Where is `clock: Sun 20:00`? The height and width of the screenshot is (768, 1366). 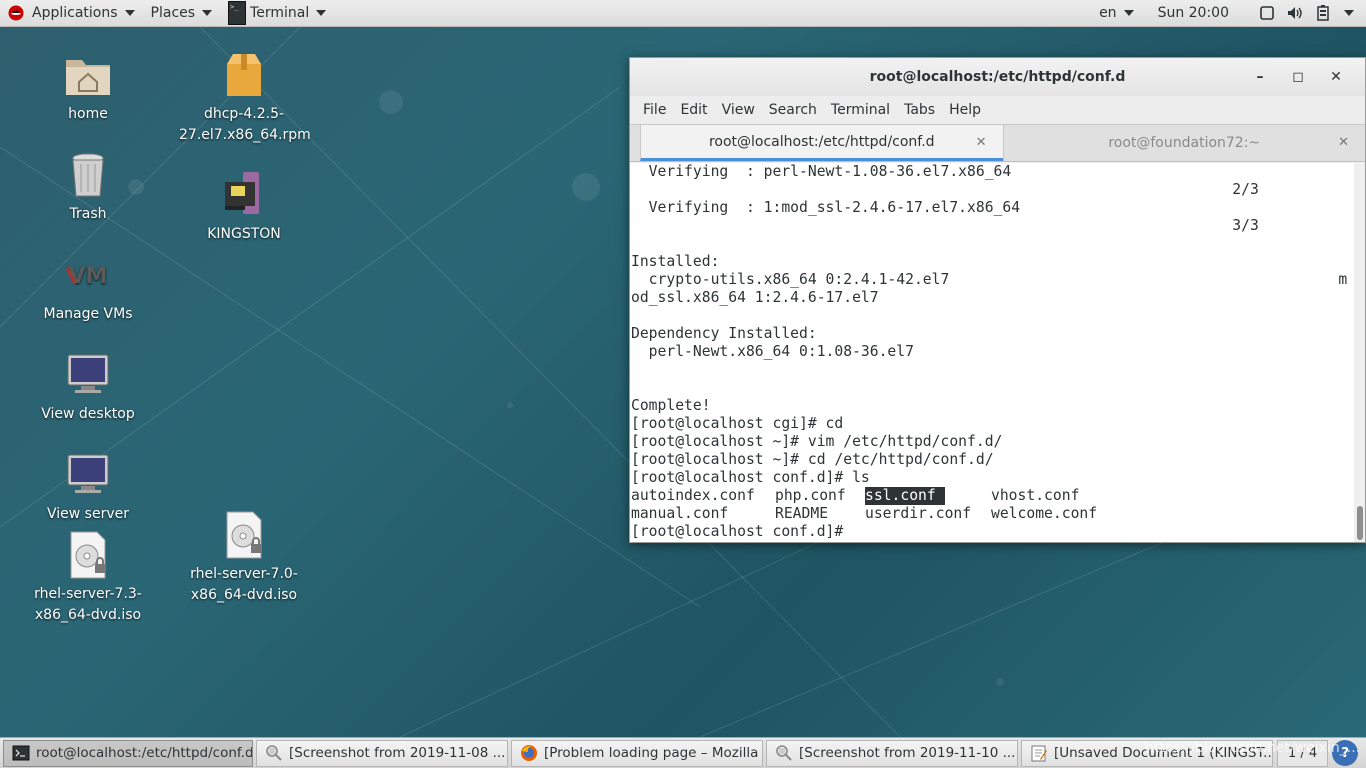 clock: Sun 20:00 is located at coordinates (1193, 13).